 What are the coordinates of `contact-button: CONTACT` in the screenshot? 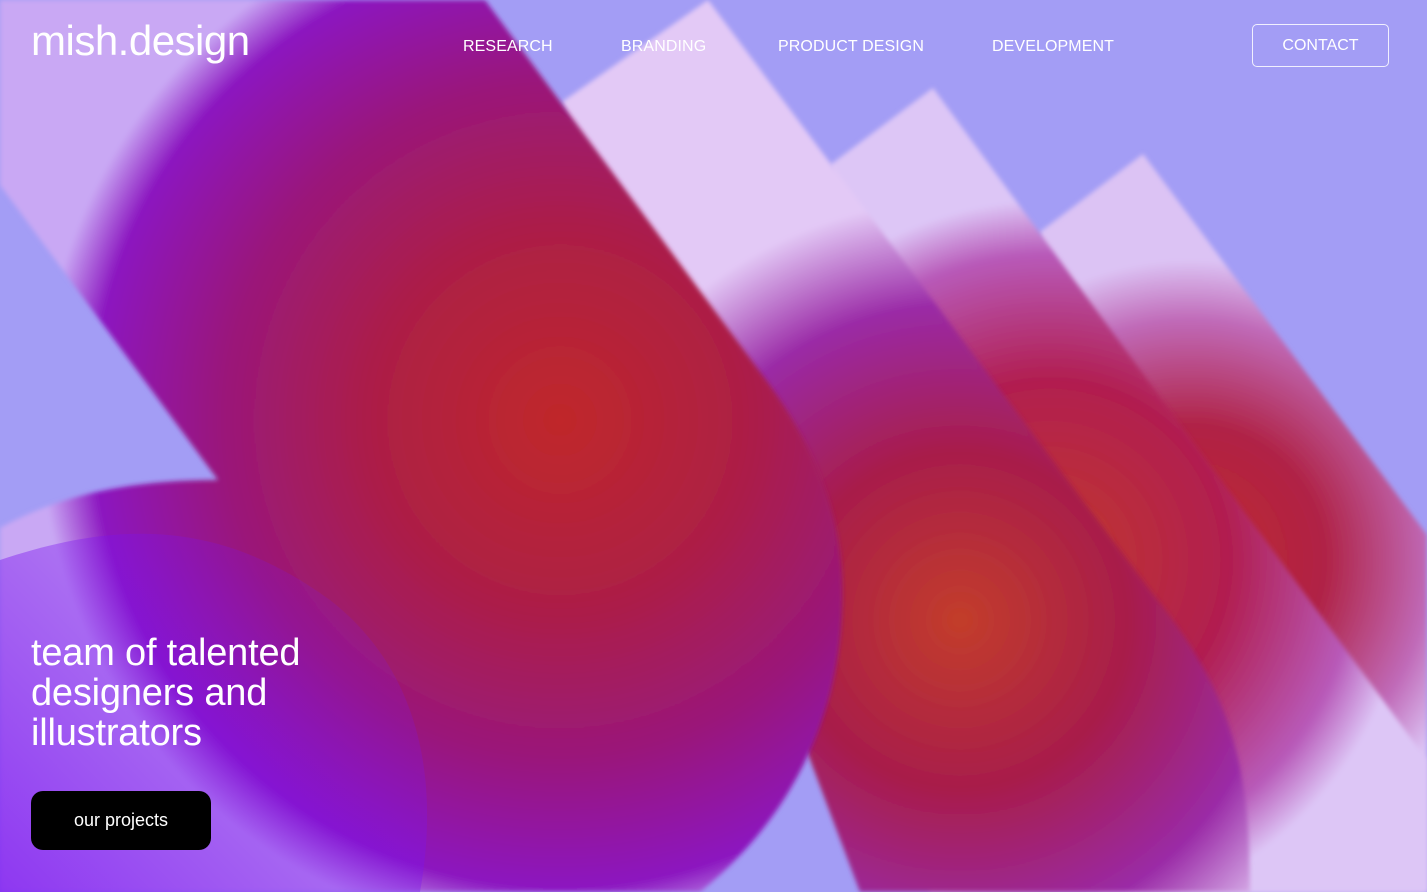 It's located at (1320, 45).